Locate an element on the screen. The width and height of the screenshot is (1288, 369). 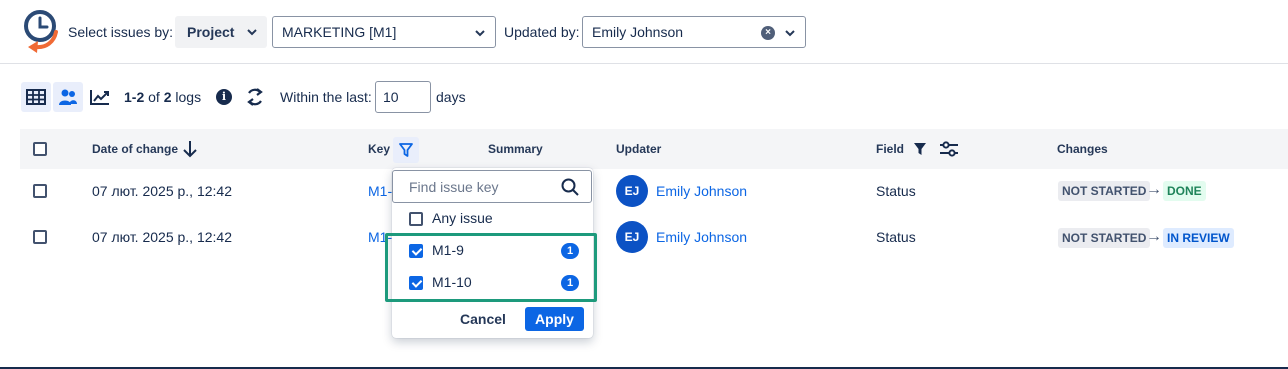
status-to-badge: IN REVIEW is located at coordinates (1198, 238).